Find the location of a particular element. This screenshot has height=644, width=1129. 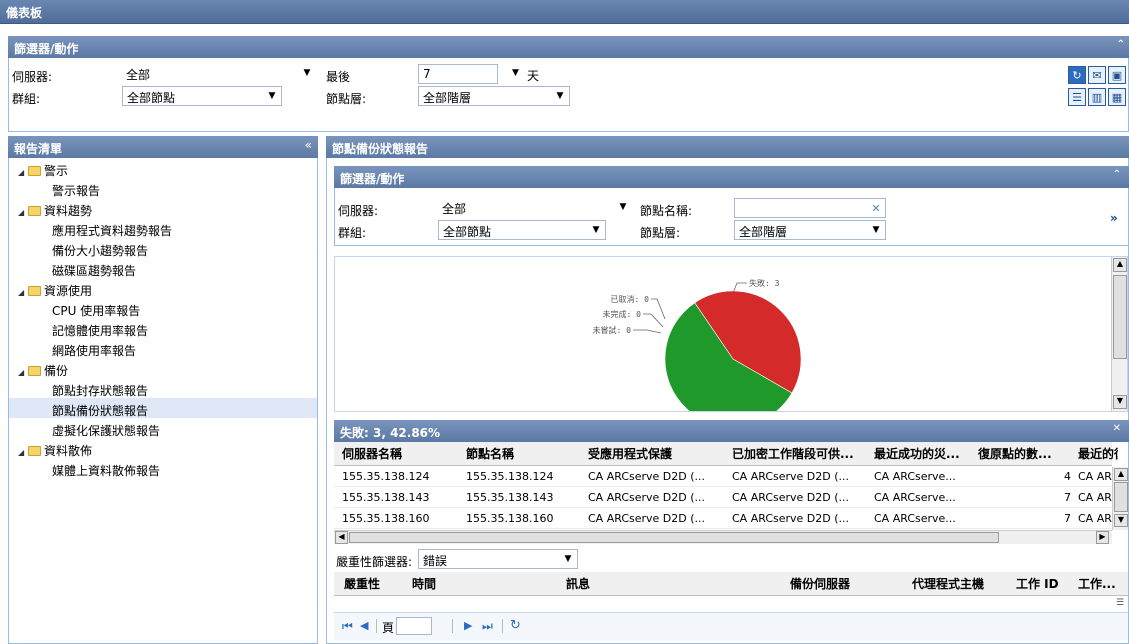

column-header: 時間 is located at coordinates (424, 583).